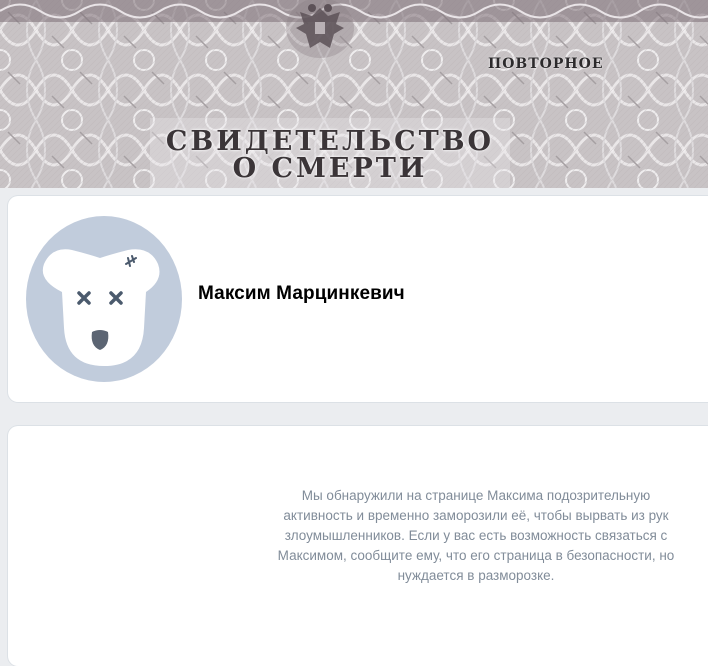  What do you see at coordinates (320, 29) in the screenshot?
I see `double-headed-eagle-icon` at bounding box center [320, 29].